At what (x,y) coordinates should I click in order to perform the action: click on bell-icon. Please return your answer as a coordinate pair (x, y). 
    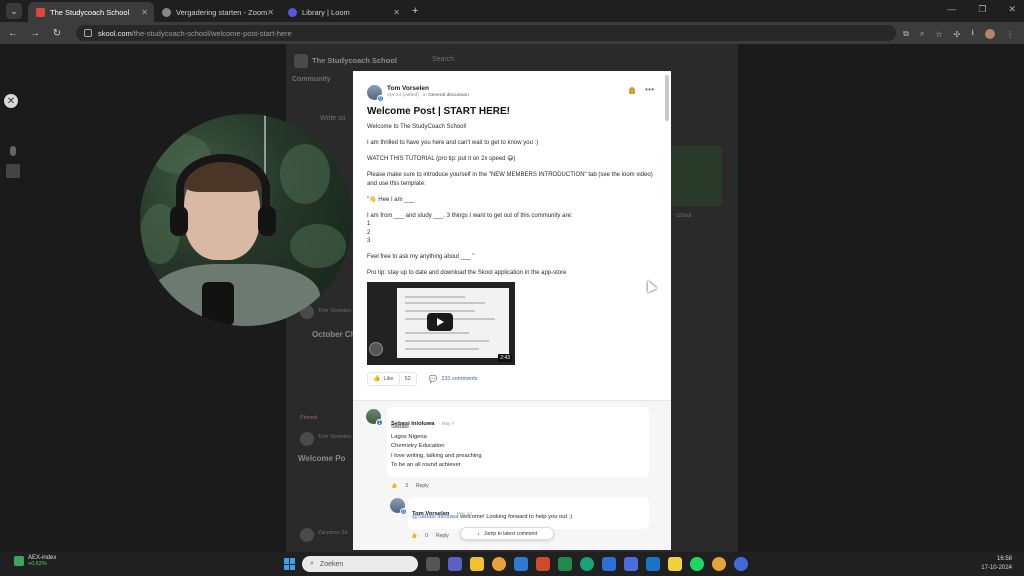
    Looking at the image, I should click on (632, 90).